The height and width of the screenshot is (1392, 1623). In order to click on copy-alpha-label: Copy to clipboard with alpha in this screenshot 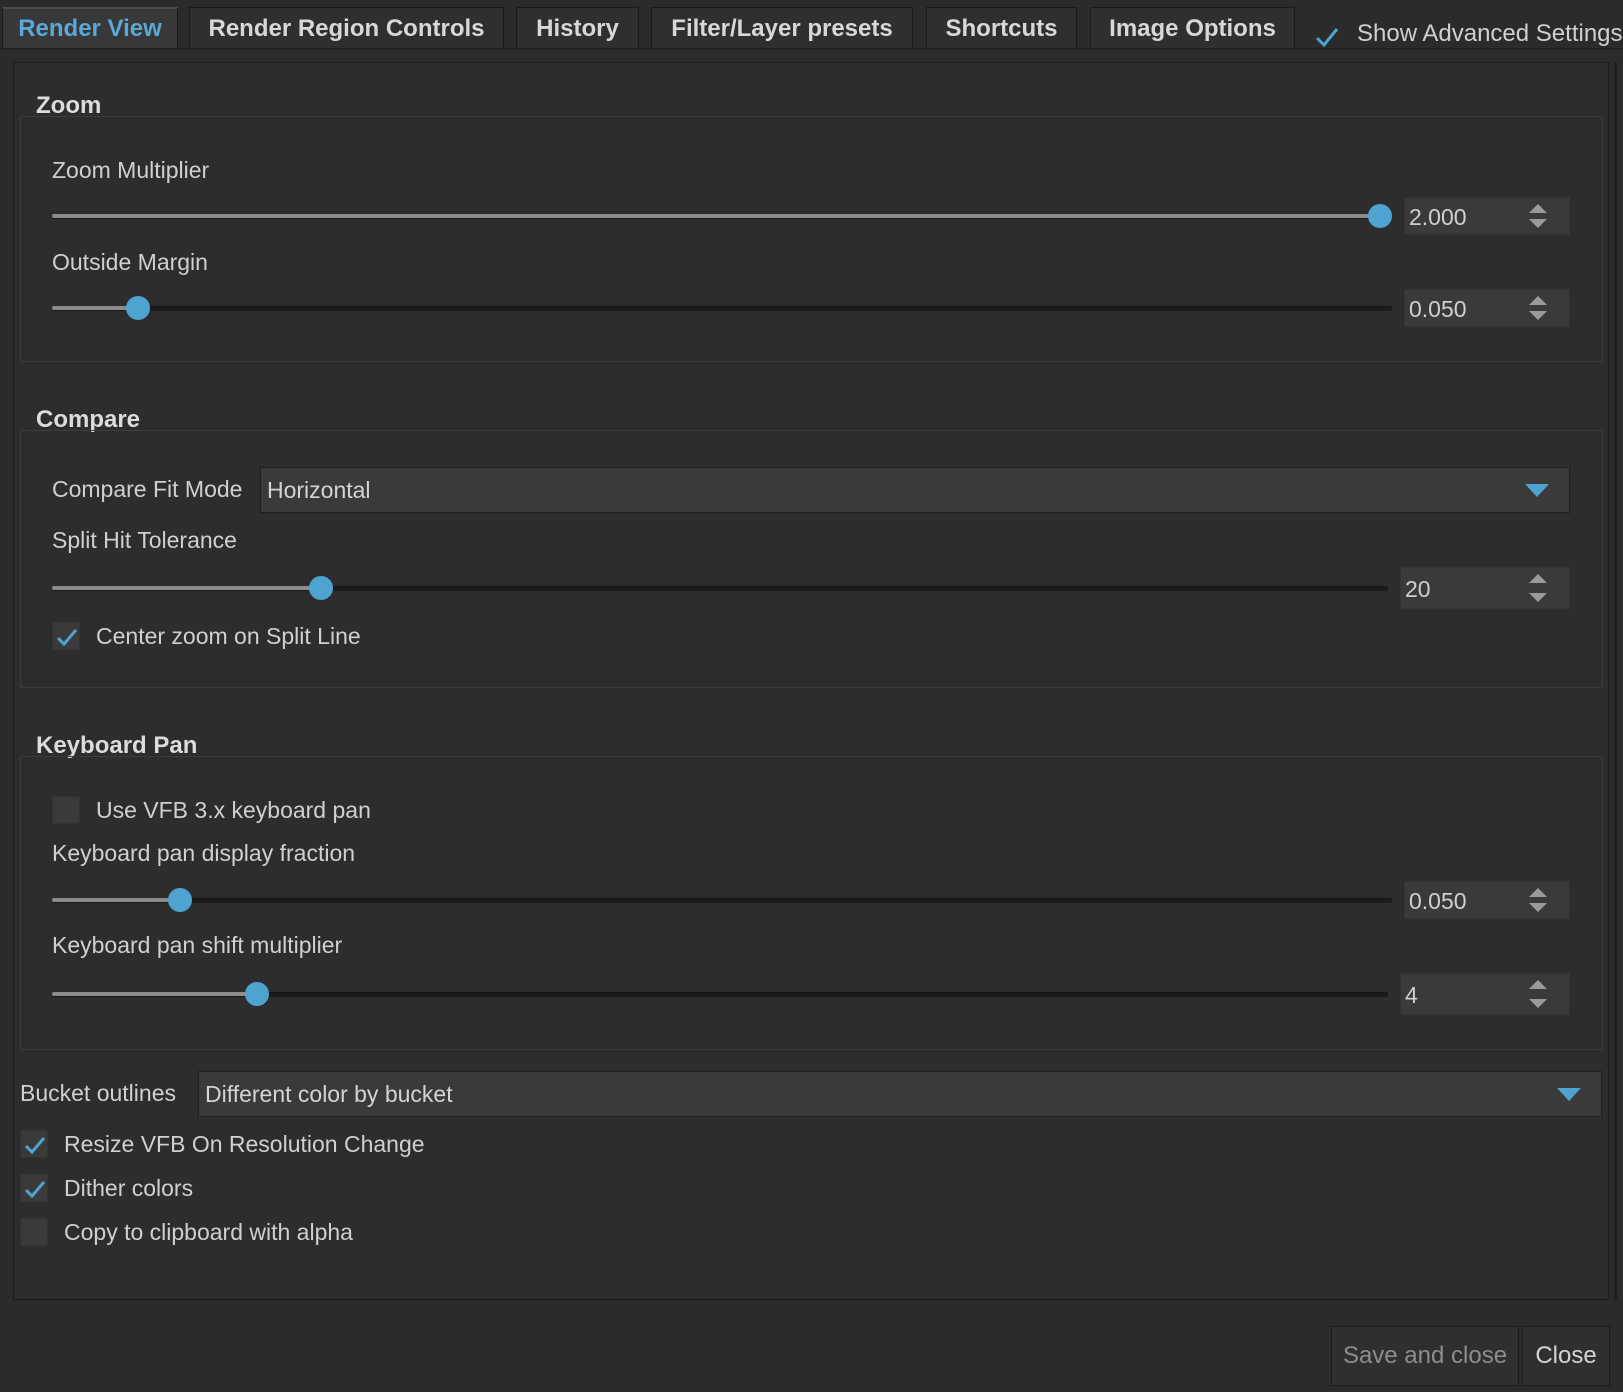, I will do `click(208, 1232)`.